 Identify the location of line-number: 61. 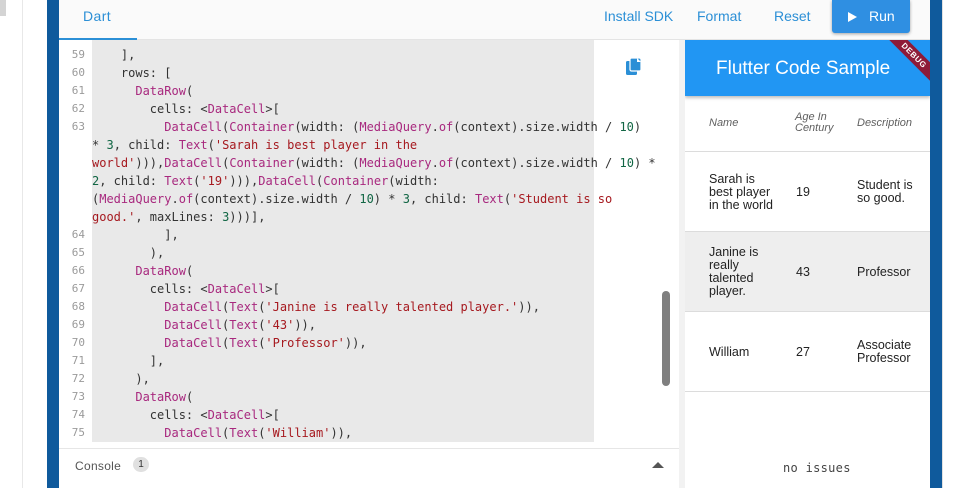
(78, 90).